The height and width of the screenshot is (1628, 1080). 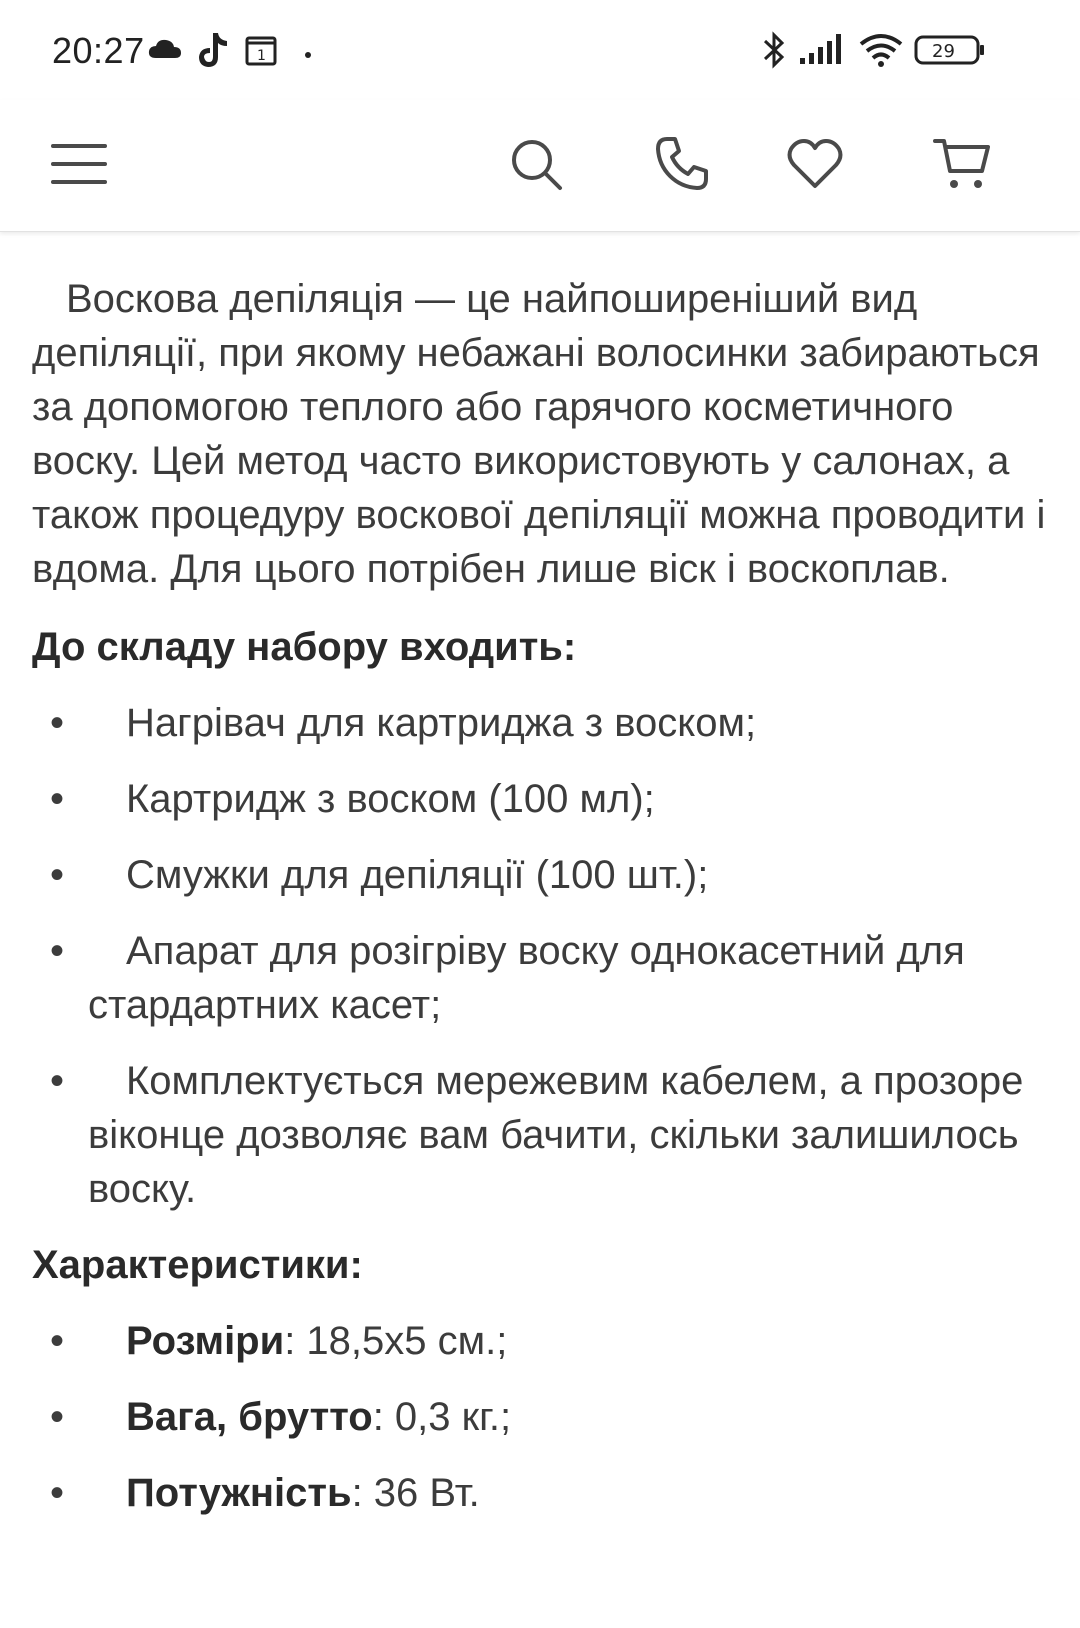 I want to click on spec-value: : 0,3 кг.;, so click(x=442, y=1417).